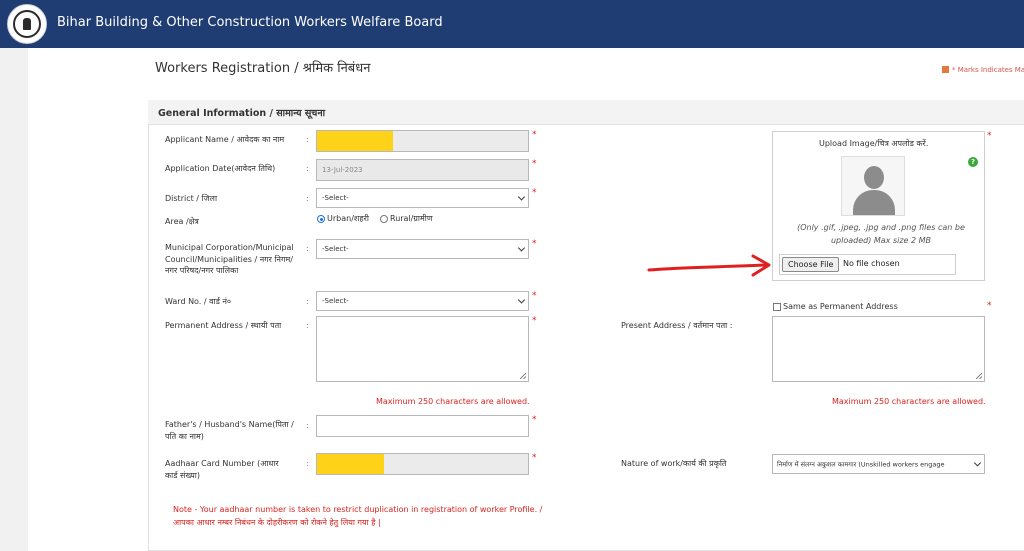 The height and width of the screenshot is (551, 1024). Describe the element at coordinates (878, 349) in the screenshot. I see `present-address-textarea` at that location.